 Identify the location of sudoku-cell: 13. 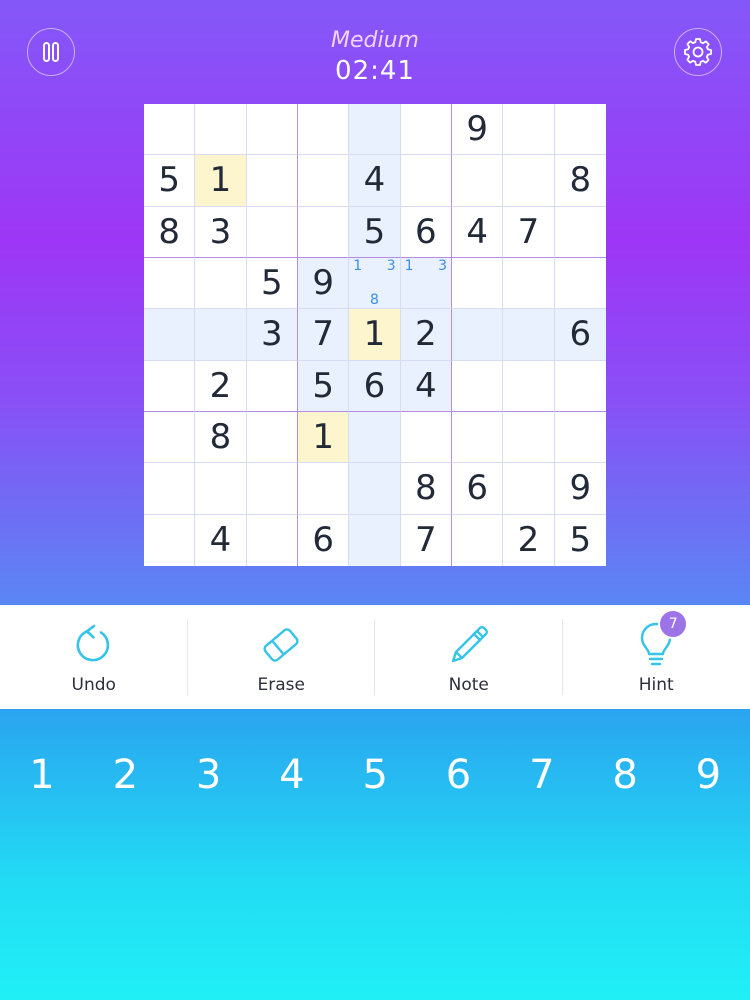
(426, 283).